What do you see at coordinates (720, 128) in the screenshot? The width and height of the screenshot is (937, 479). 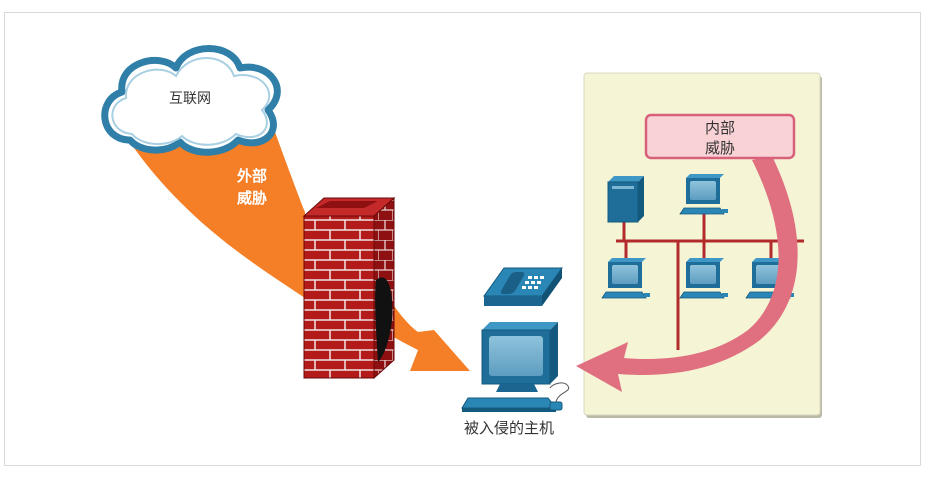 I see `internal-threat-label-line1: 内部` at bounding box center [720, 128].